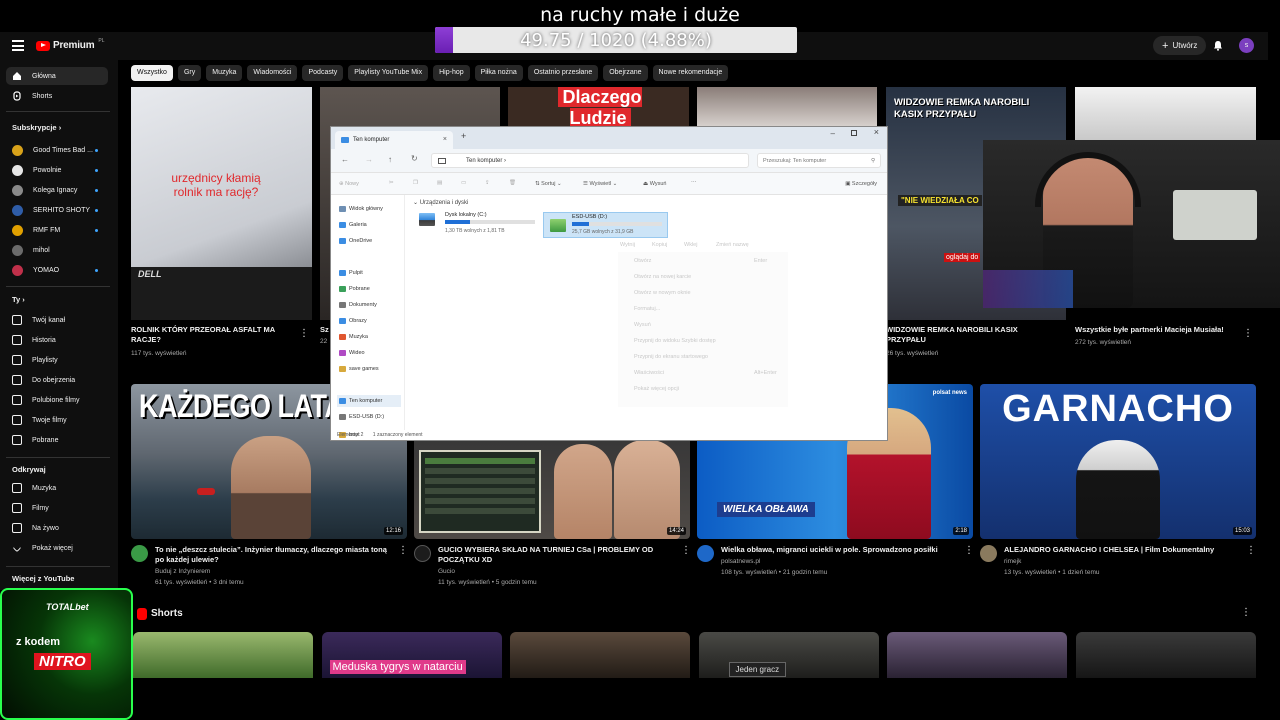 This screenshot has width=1280, height=720. What do you see at coordinates (414, 158) in the screenshot?
I see `refresh-icon: ↻` at bounding box center [414, 158].